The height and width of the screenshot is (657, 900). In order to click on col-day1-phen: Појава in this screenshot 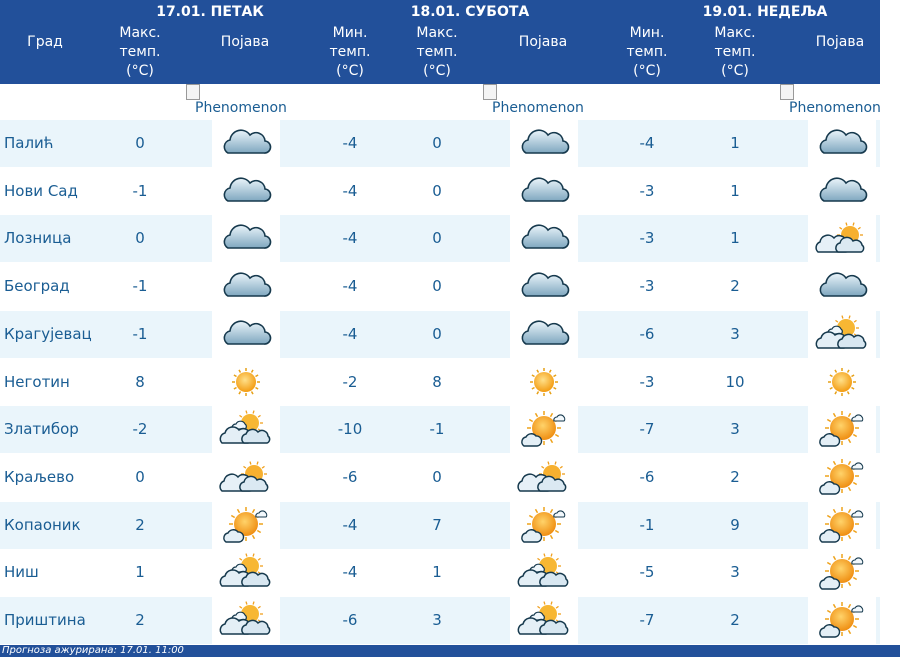, I will do `click(245, 42)`.